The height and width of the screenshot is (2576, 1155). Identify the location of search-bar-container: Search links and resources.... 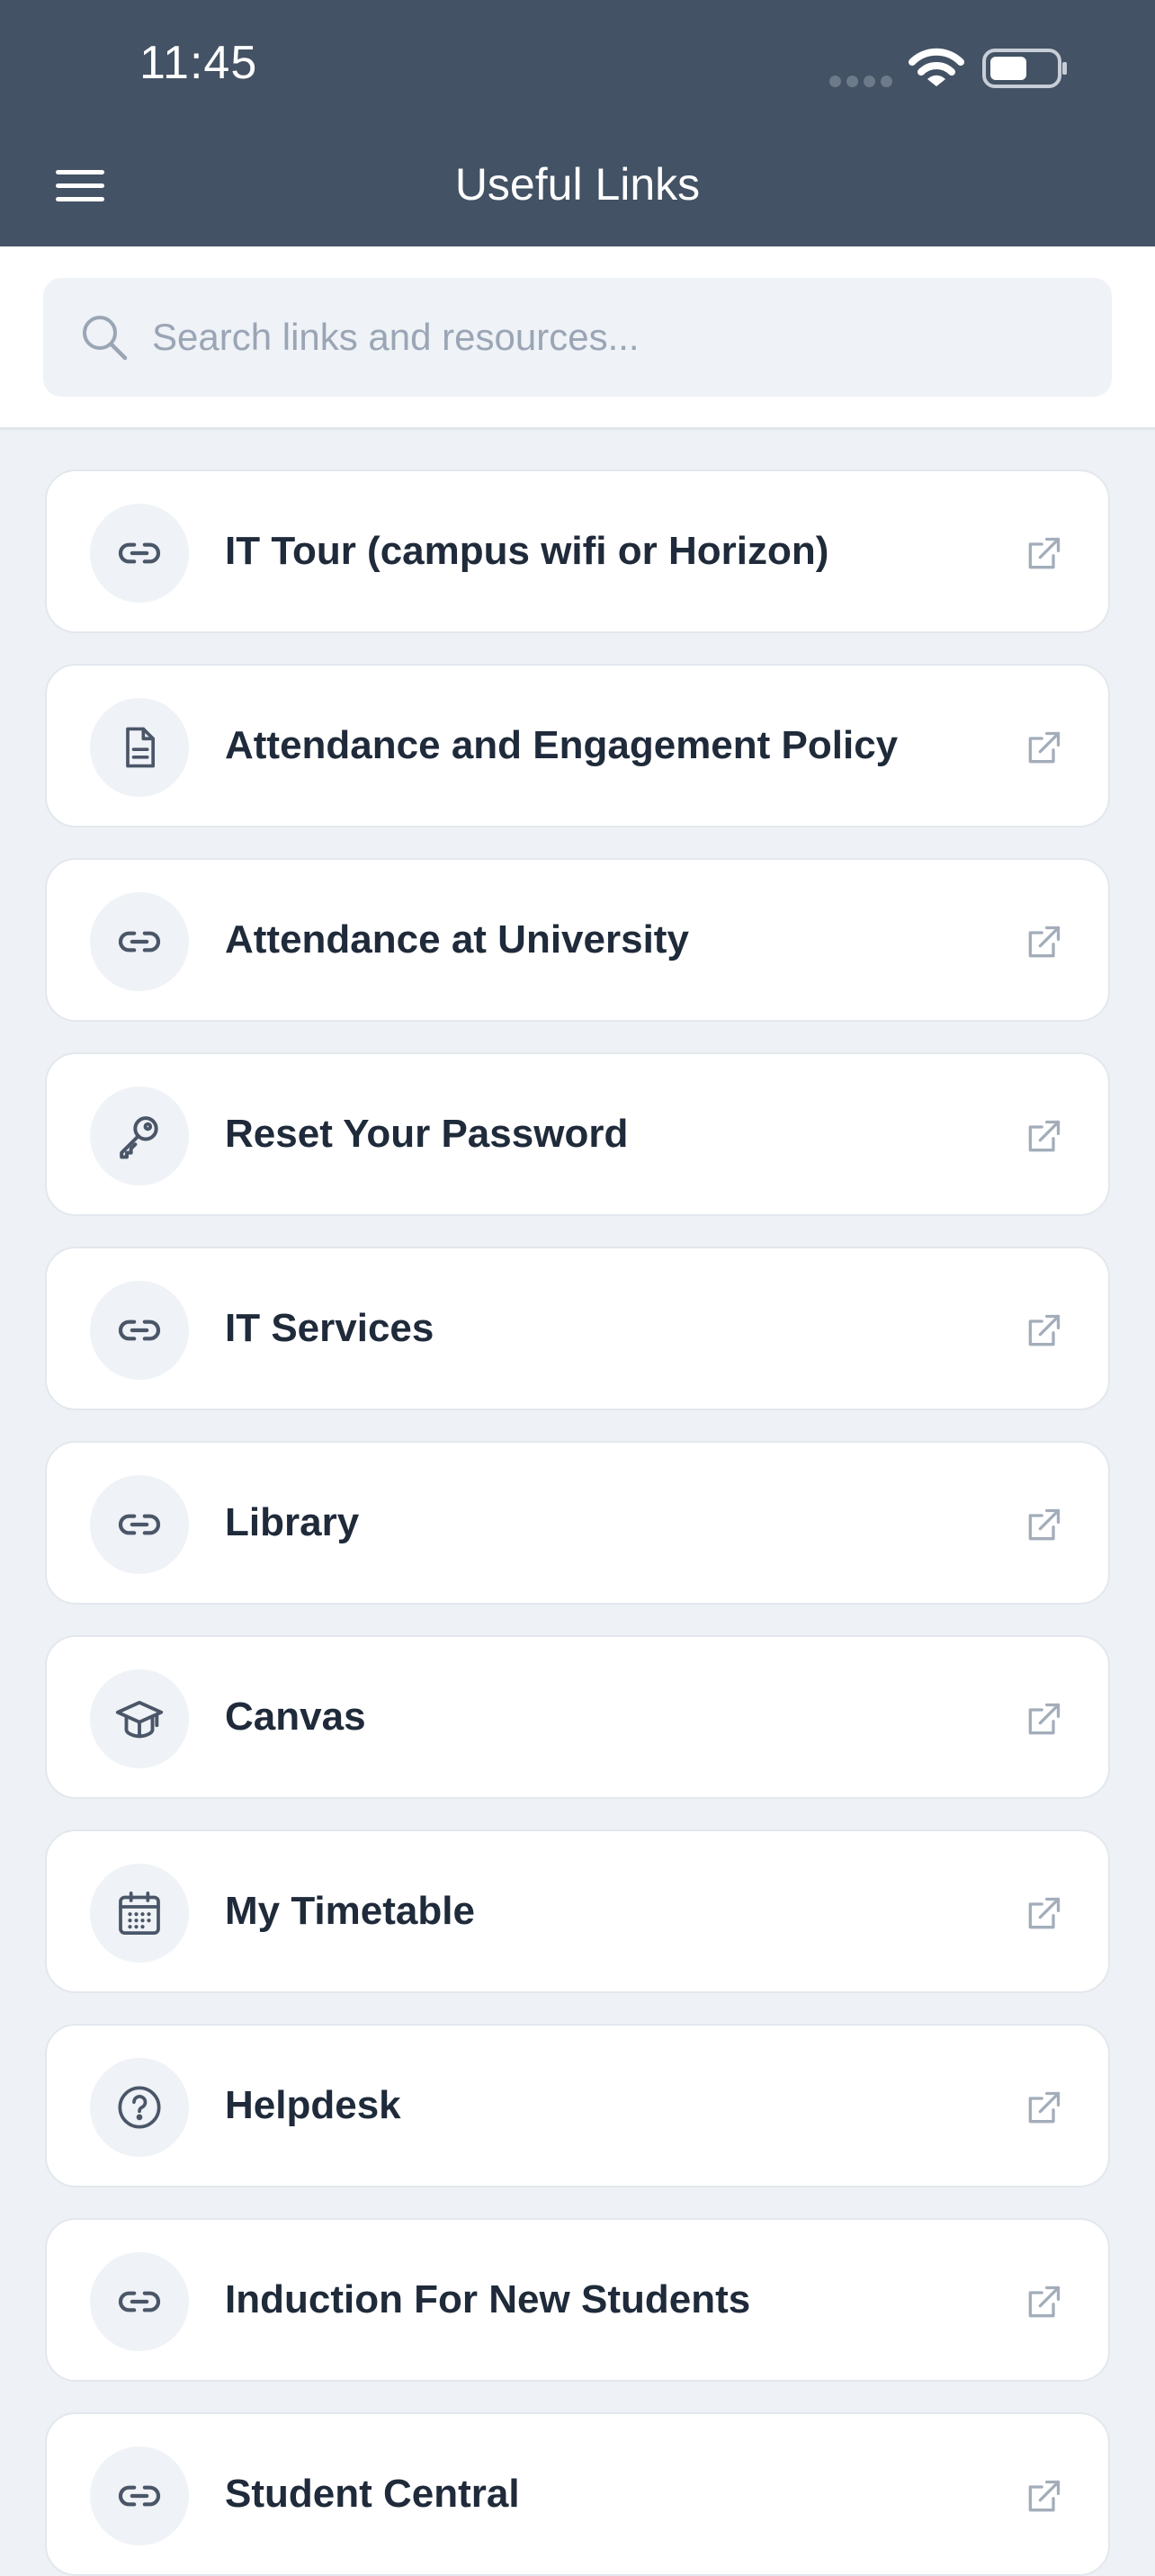
(577, 338).